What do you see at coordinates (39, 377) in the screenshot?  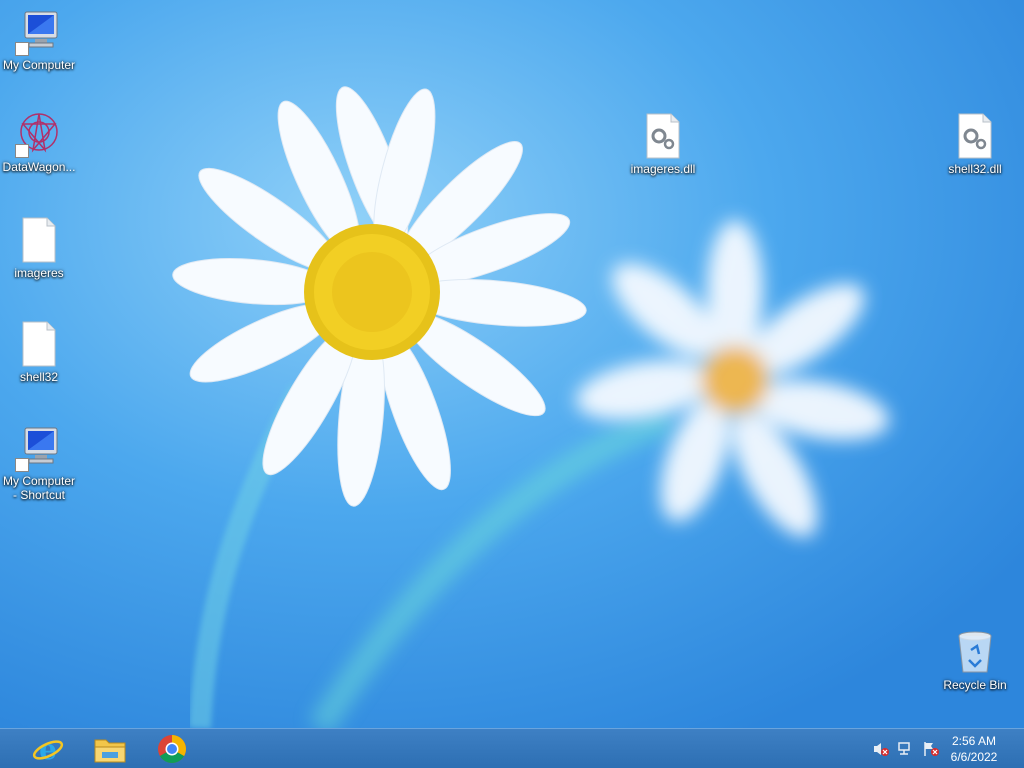 I see `desktop-icon-label: shell32` at bounding box center [39, 377].